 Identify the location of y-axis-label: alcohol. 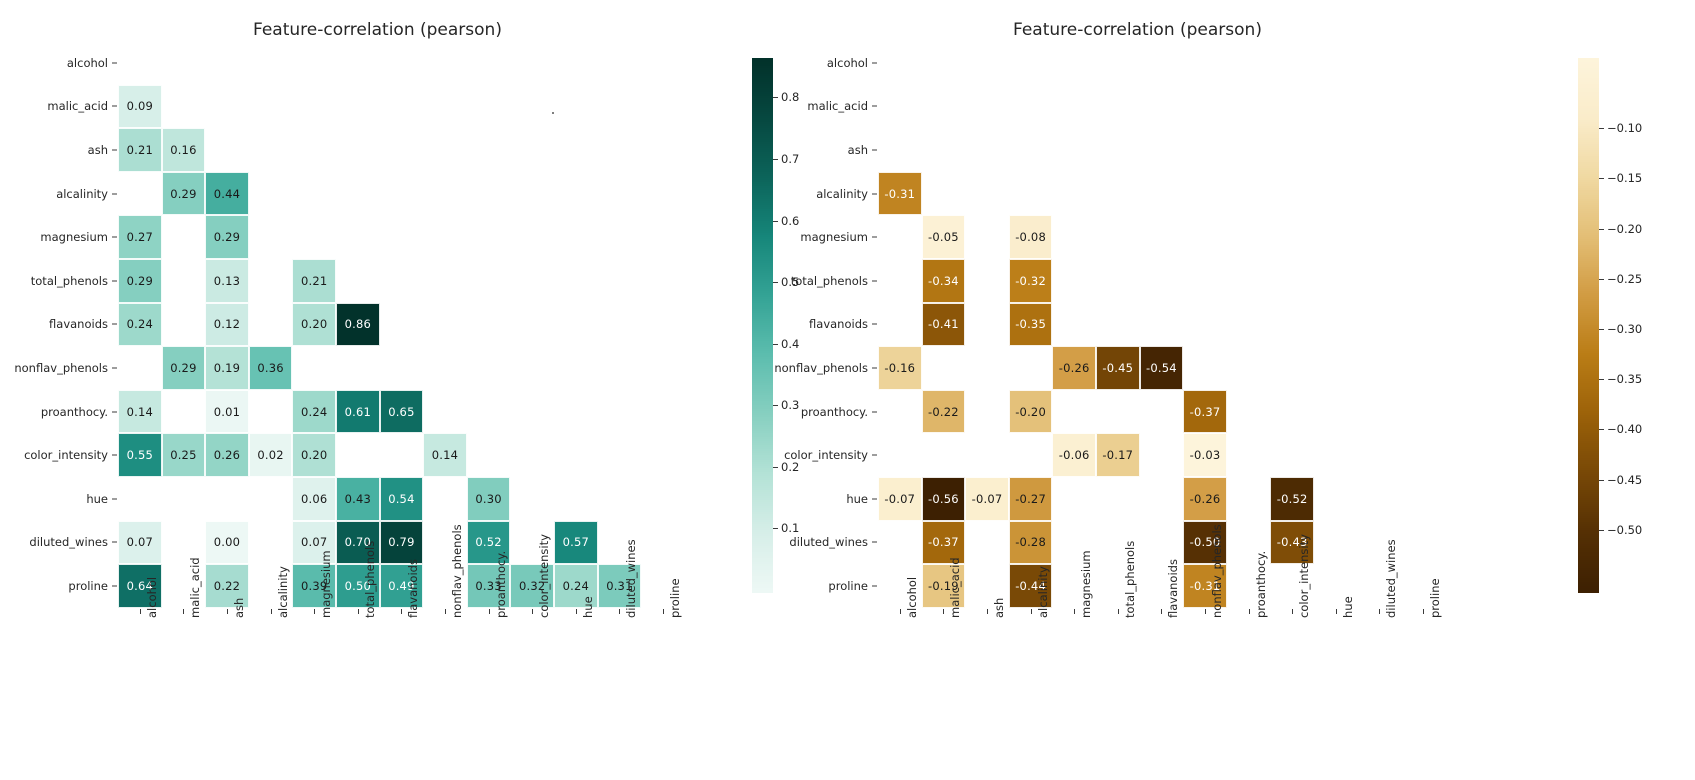
(847, 62).